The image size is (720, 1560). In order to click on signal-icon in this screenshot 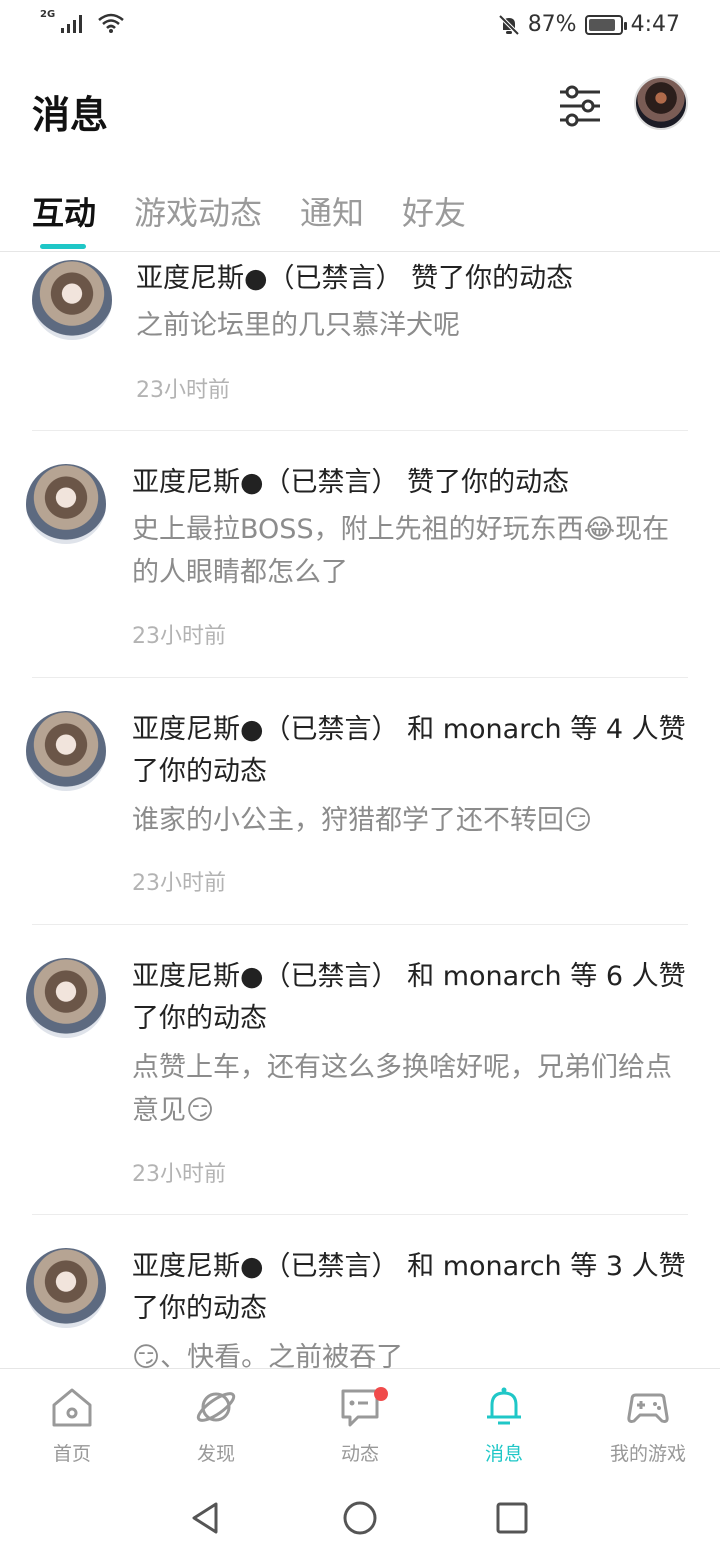, I will do `click(72, 24)`.